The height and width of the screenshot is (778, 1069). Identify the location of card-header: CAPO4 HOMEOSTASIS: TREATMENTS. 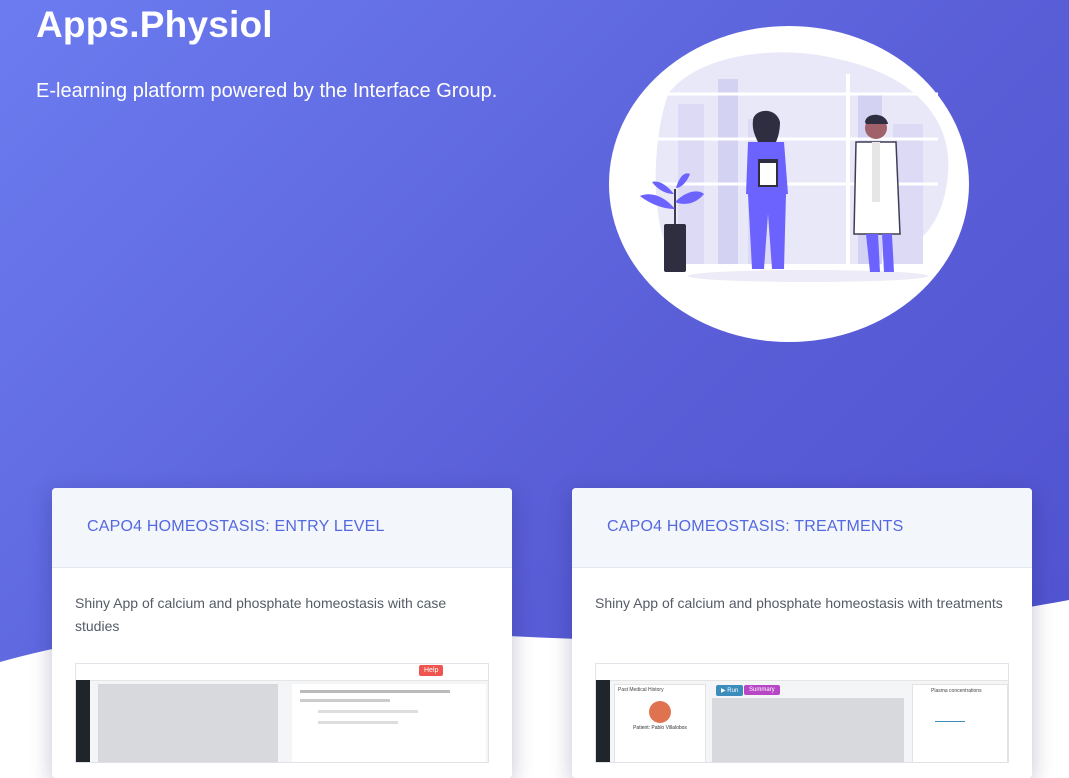
(802, 528).